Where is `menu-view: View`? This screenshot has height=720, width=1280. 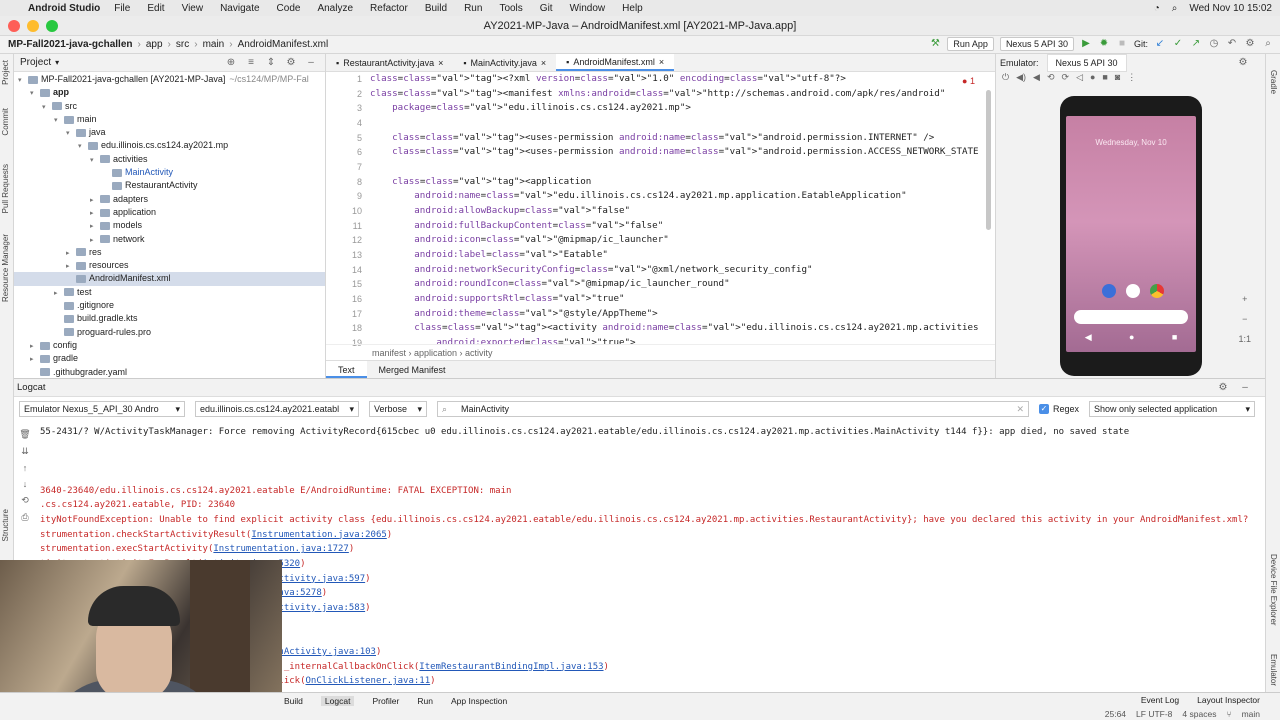 menu-view: View is located at coordinates (193, 8).